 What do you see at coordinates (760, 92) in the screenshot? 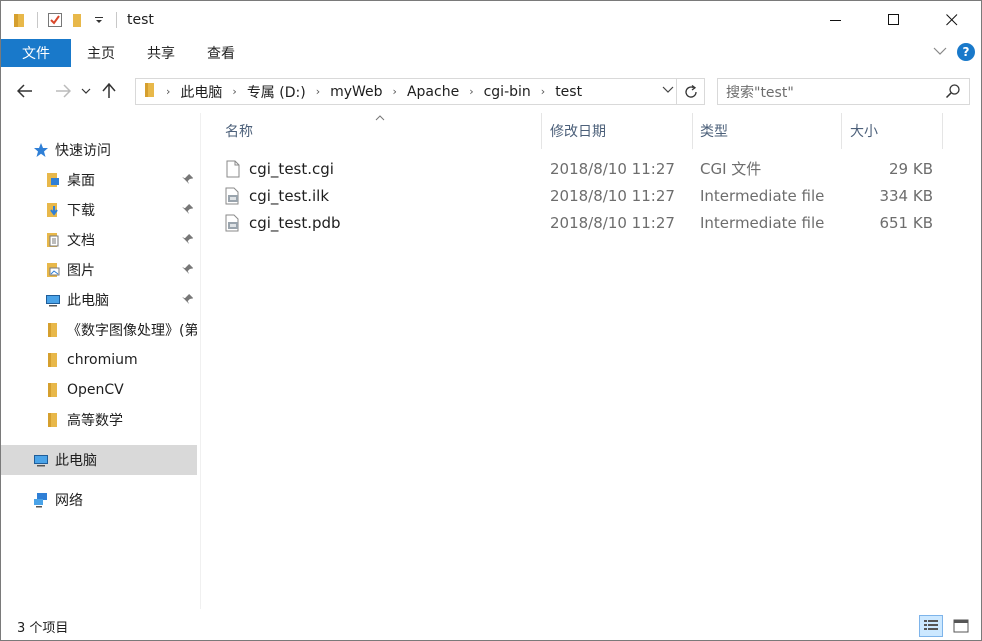
I see `search-placeholder: 搜索"test"` at bounding box center [760, 92].